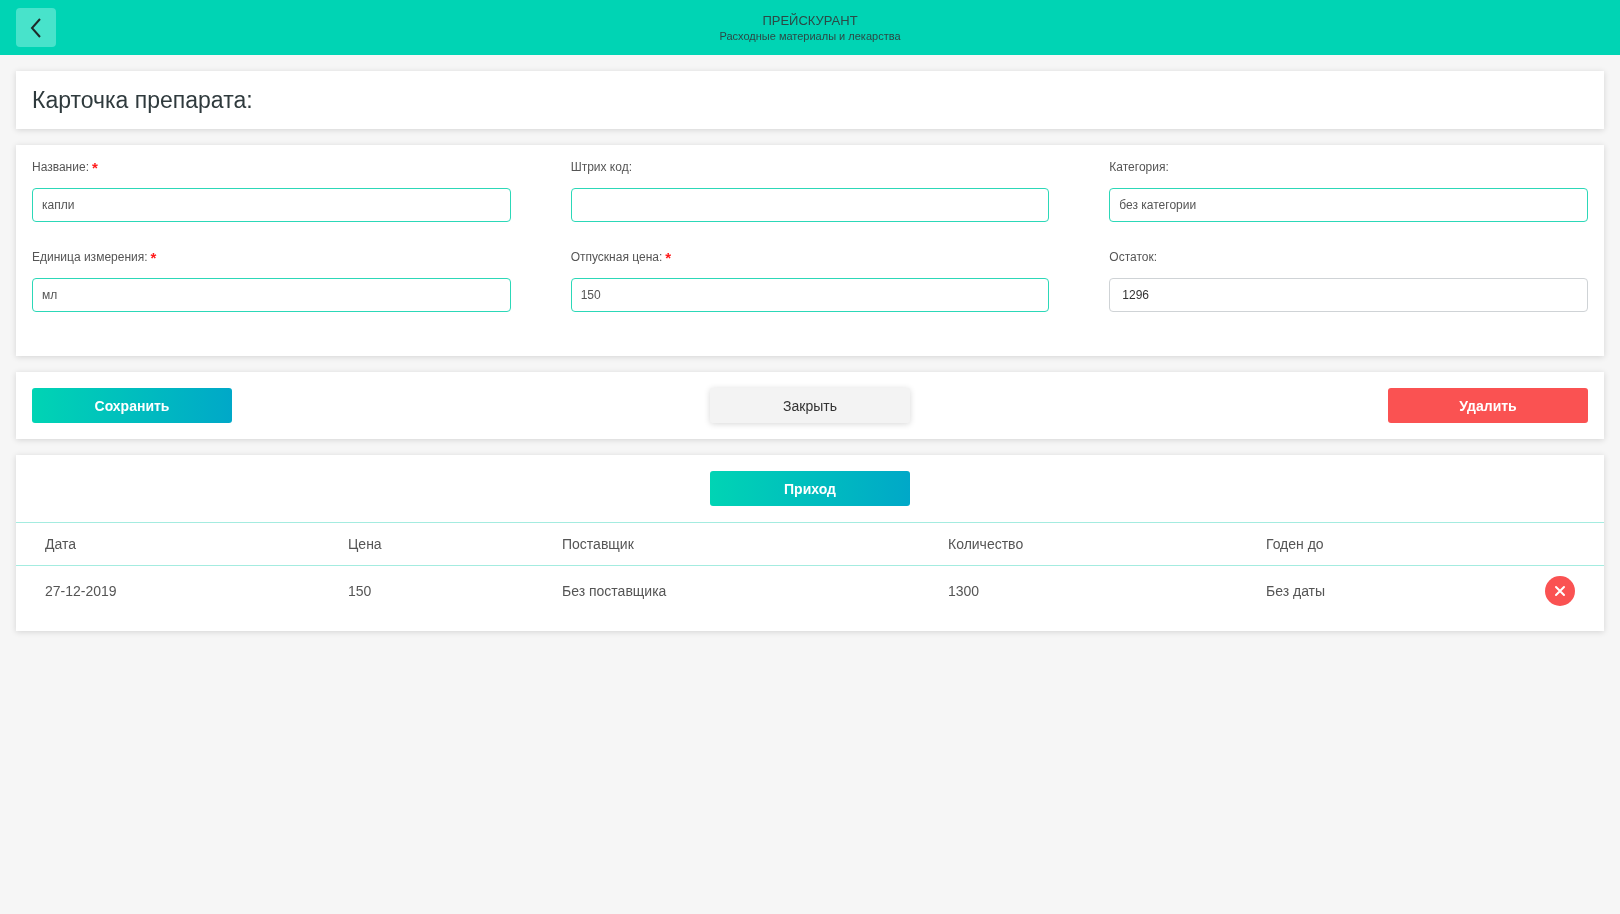 This screenshot has height=914, width=1620. I want to click on table-cell-text: 150, so click(360, 591).